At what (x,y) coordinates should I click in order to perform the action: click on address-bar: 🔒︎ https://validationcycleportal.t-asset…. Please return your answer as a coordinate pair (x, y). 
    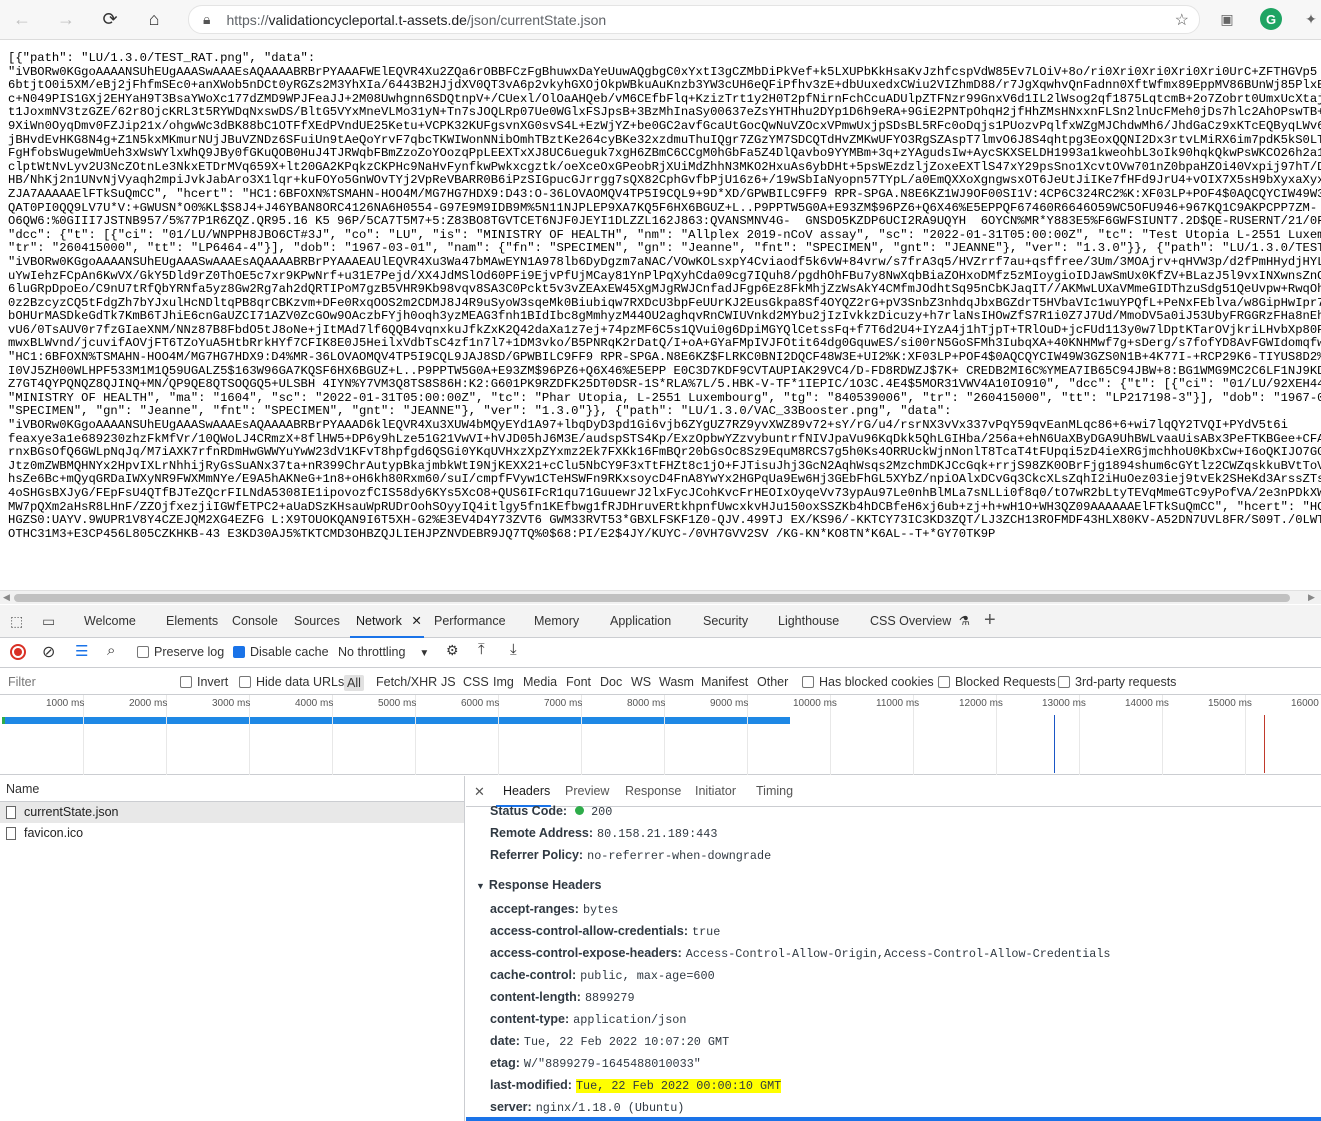
    Looking at the image, I should click on (694, 19).